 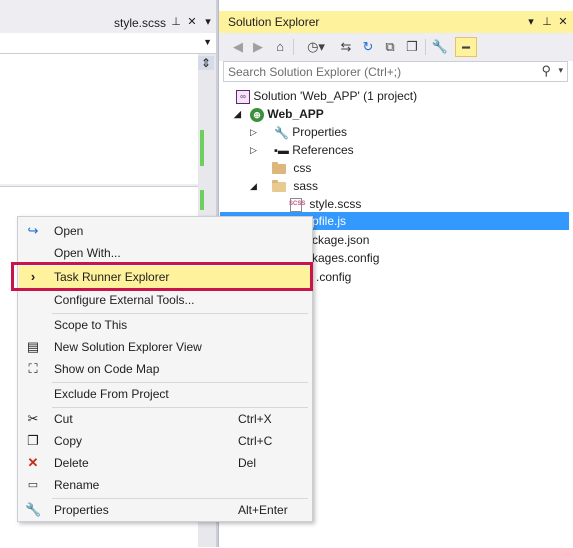 What do you see at coordinates (206, 63) in the screenshot?
I see `split-icon: ⇕` at bounding box center [206, 63].